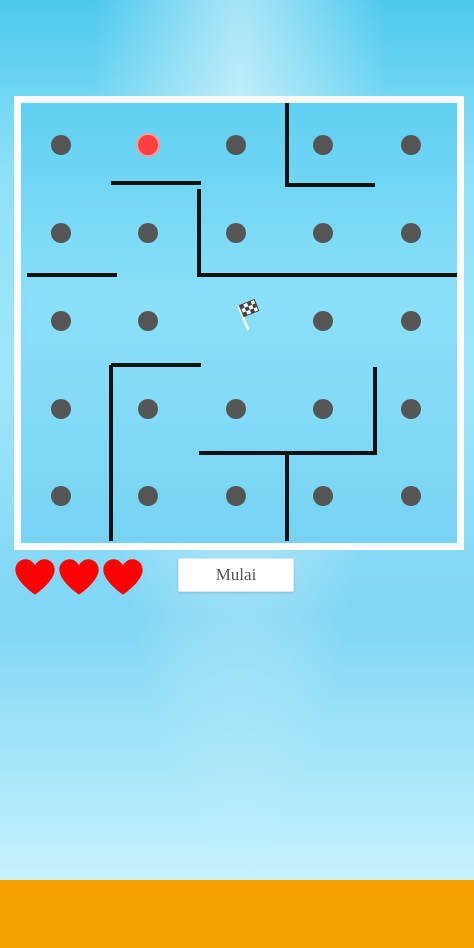 This screenshot has height=948, width=474. What do you see at coordinates (148, 145) in the screenshot?
I see `active-dot` at bounding box center [148, 145].